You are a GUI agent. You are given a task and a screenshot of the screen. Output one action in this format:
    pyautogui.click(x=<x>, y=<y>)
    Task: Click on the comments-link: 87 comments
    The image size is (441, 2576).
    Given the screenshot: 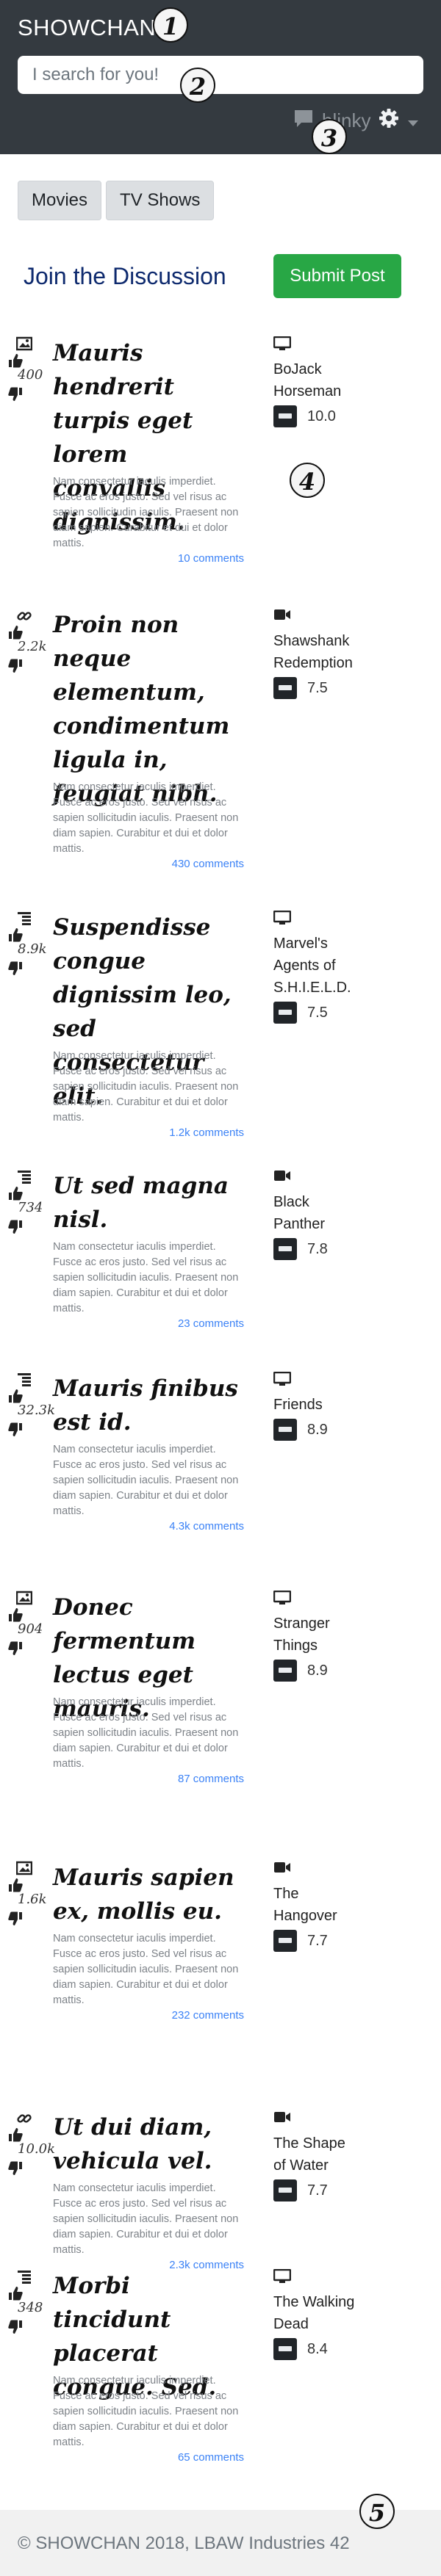 What is the action you would take?
    pyautogui.click(x=211, y=1779)
    